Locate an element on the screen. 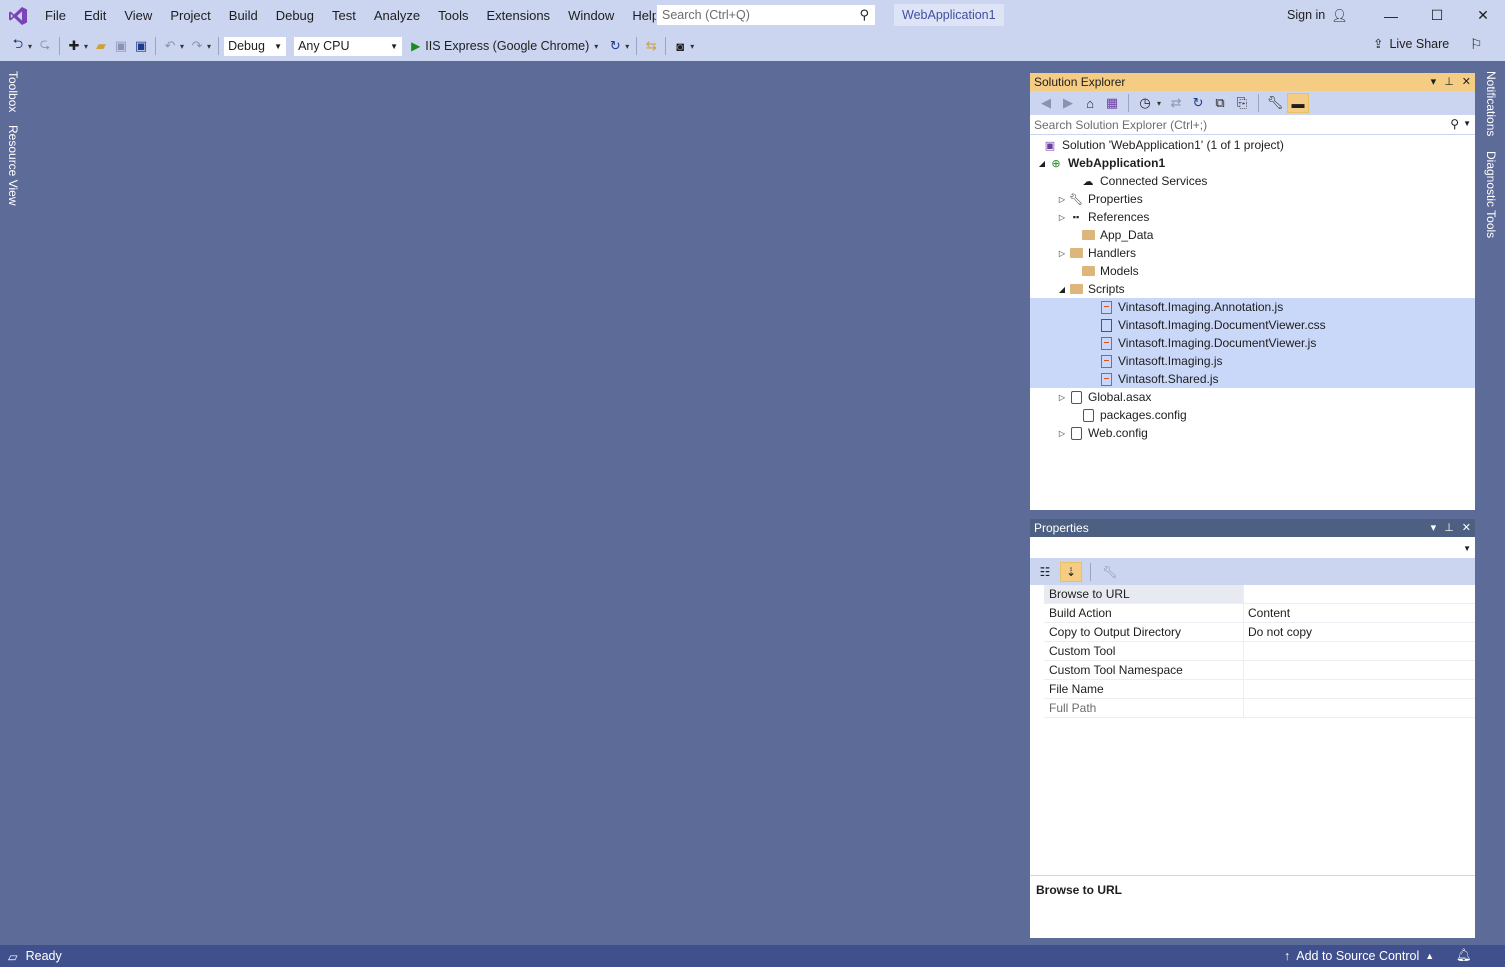 This screenshot has height=967, width=1505. resource-view-tab: Resource View is located at coordinates (13, 165).